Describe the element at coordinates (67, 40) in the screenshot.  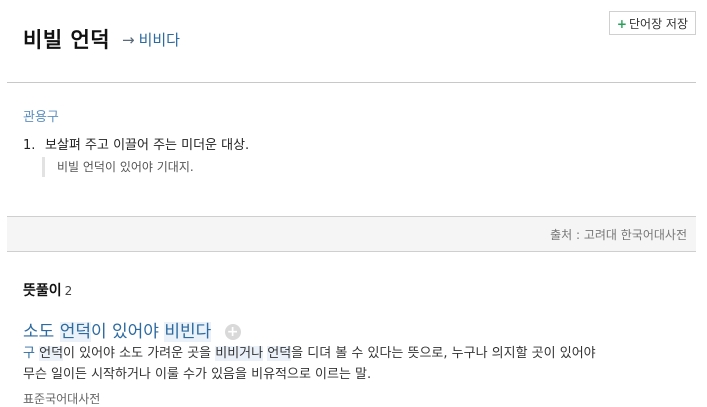
I see `headword: 비빌 언덕` at that location.